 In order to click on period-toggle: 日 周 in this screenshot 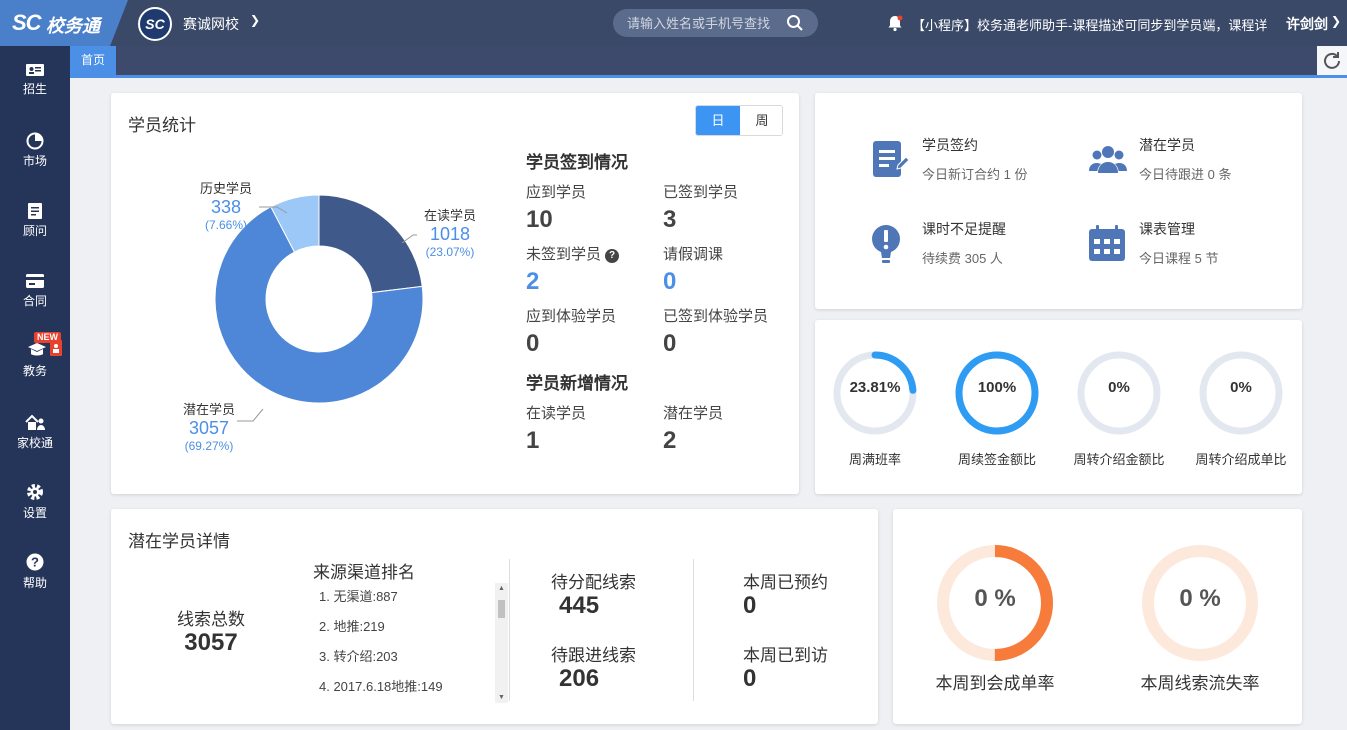, I will do `click(739, 120)`.